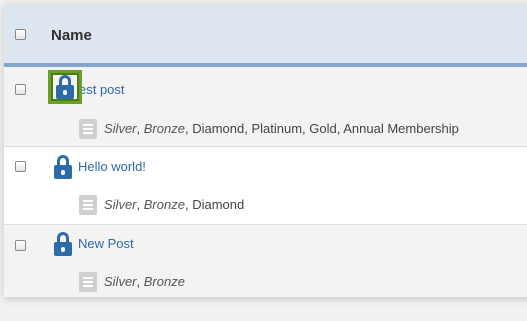 This screenshot has width=527, height=321. What do you see at coordinates (323, 128) in the screenshot?
I see `level-label: Gold` at bounding box center [323, 128].